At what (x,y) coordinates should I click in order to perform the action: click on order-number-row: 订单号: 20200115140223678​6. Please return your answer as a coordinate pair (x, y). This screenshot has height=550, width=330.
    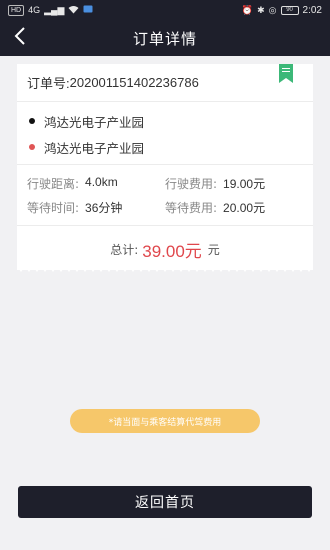
    Looking at the image, I should click on (165, 83).